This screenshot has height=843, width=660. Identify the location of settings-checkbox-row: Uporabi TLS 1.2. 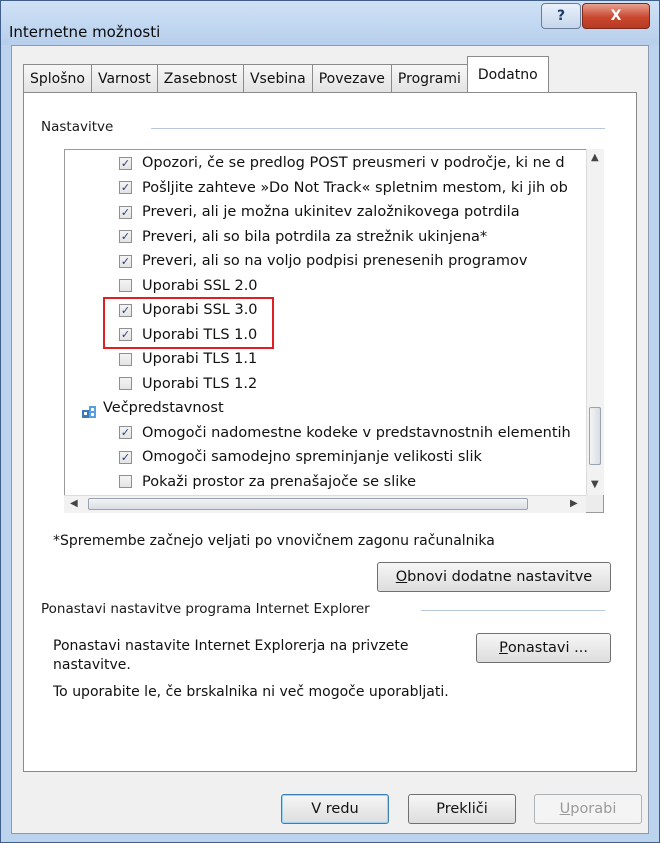
(188, 384).